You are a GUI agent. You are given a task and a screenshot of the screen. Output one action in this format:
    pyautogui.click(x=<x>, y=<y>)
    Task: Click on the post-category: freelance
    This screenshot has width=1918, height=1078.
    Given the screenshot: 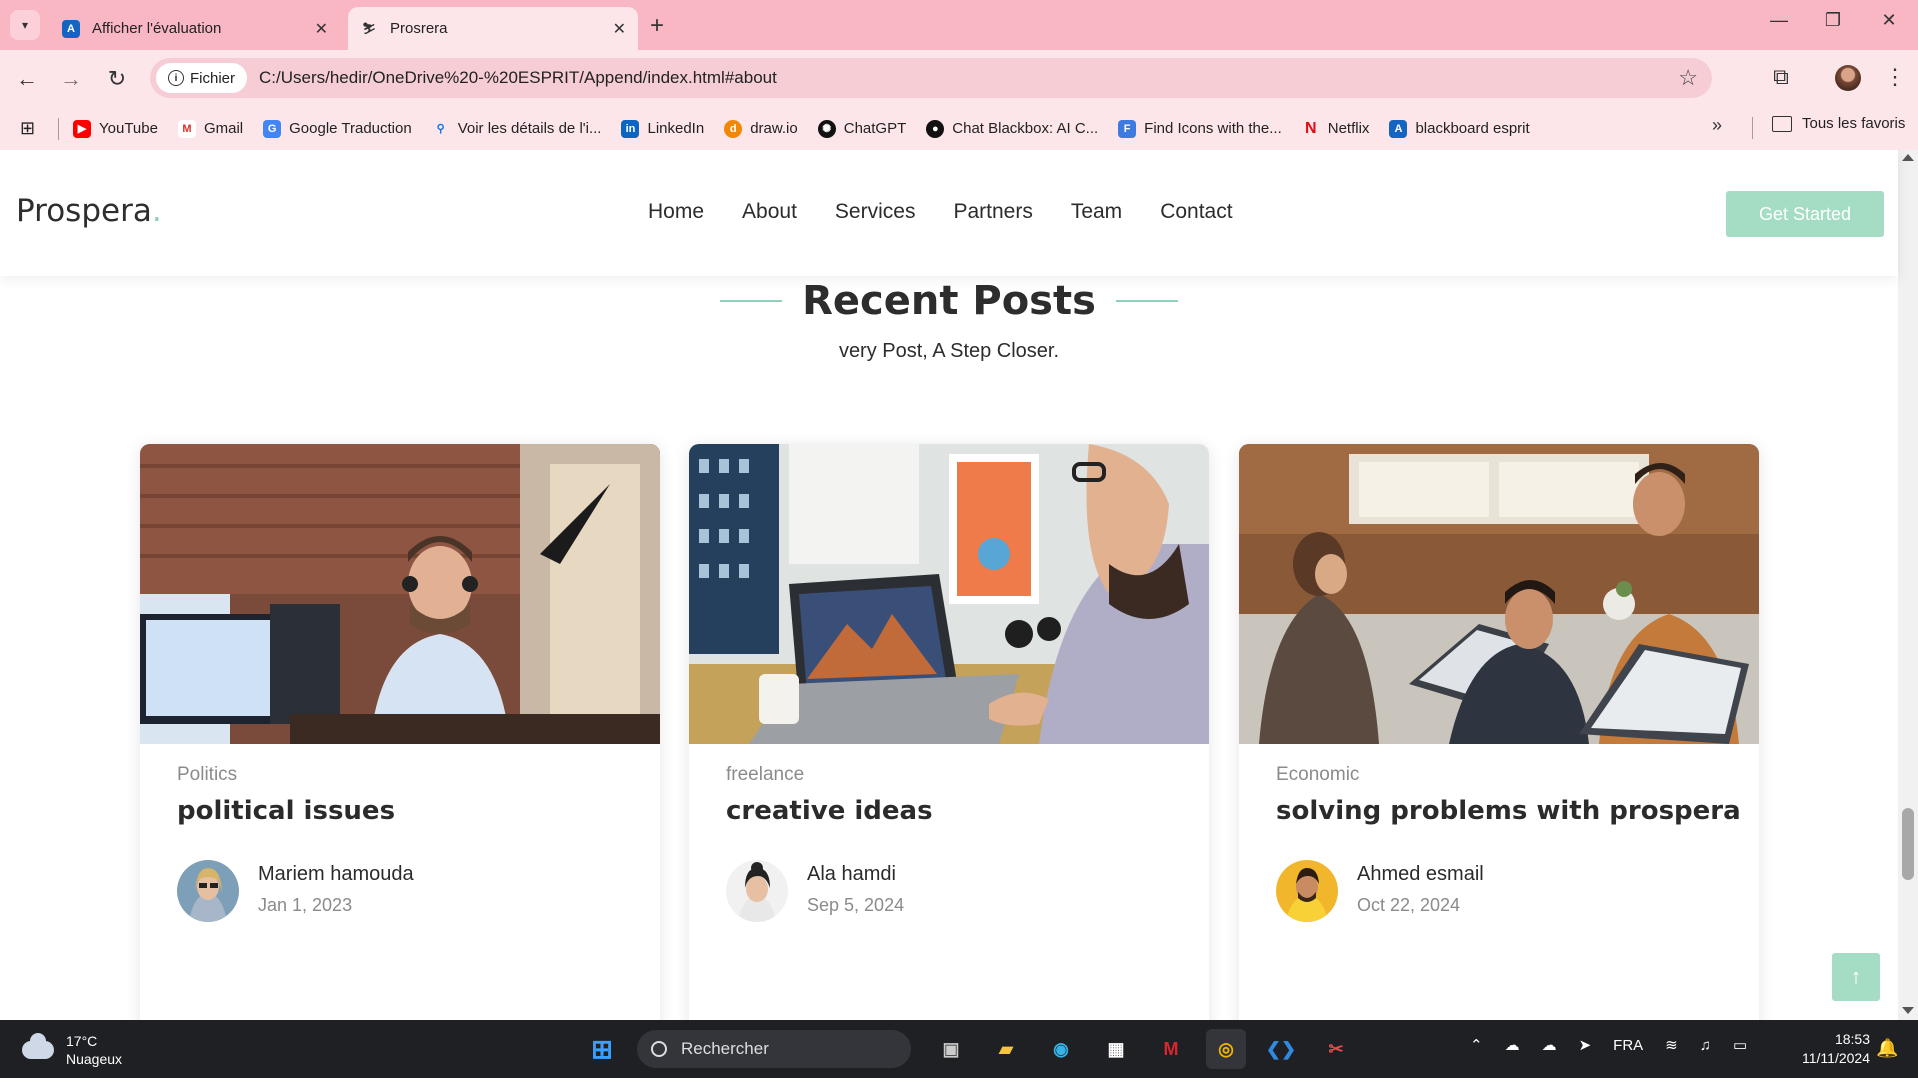 What is the action you would take?
    pyautogui.click(x=765, y=775)
    